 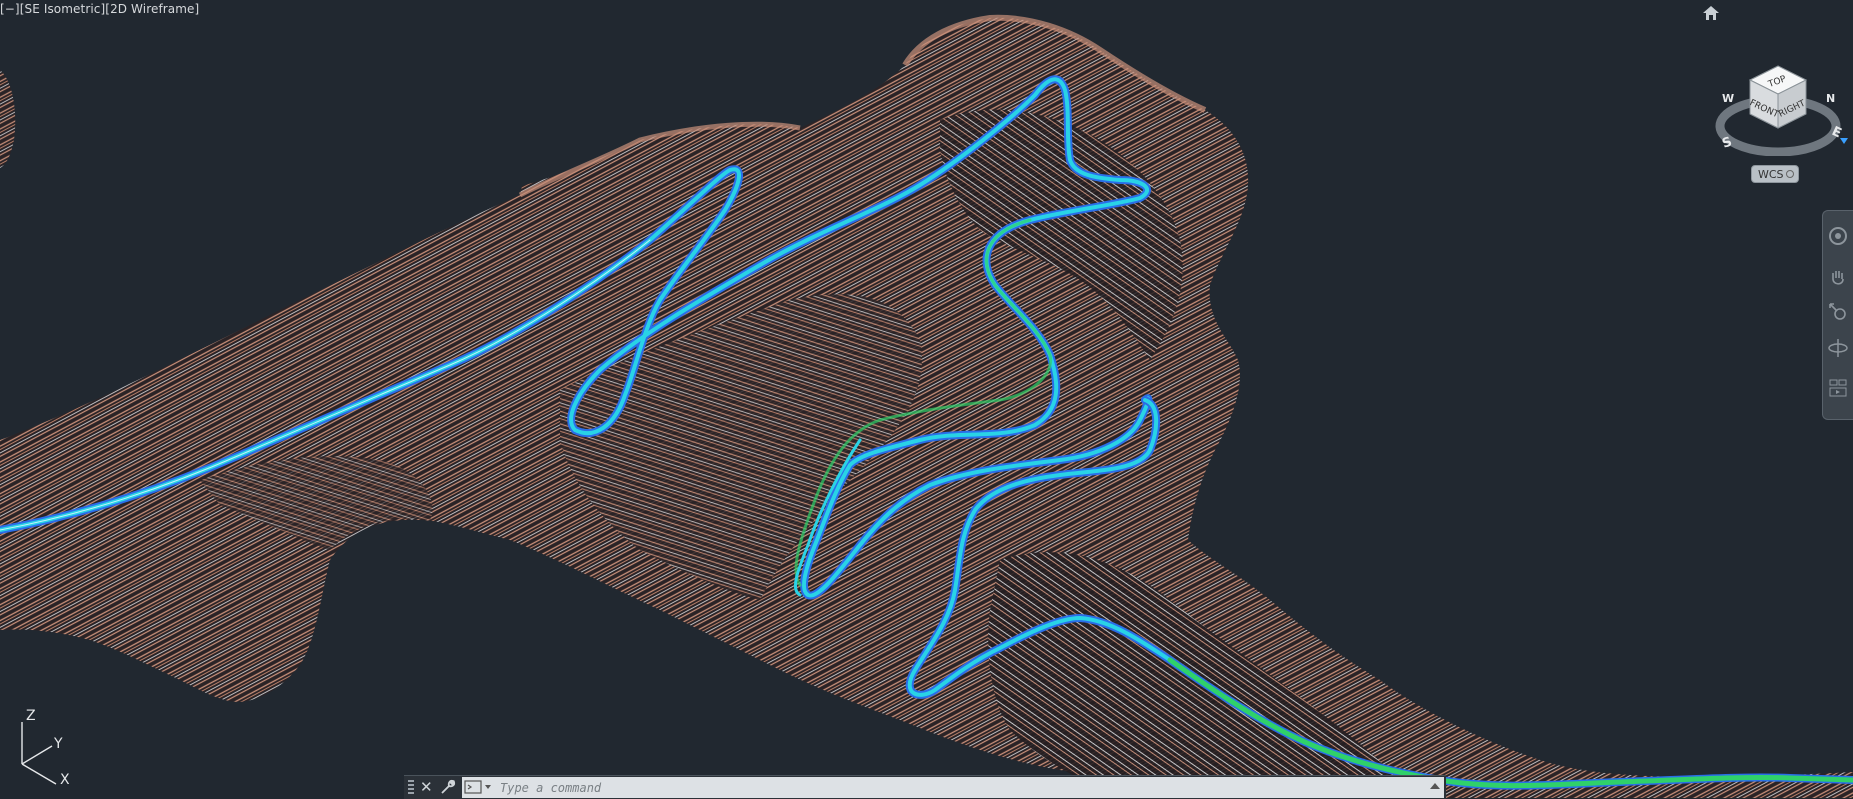 I want to click on navigation-bar, so click(x=1837, y=315).